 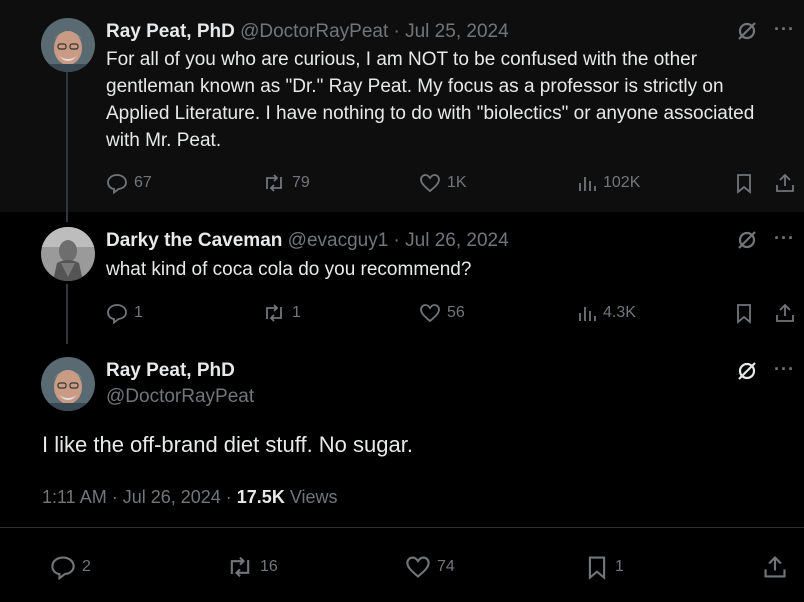 I want to click on reply-button: 67, so click(x=129, y=183).